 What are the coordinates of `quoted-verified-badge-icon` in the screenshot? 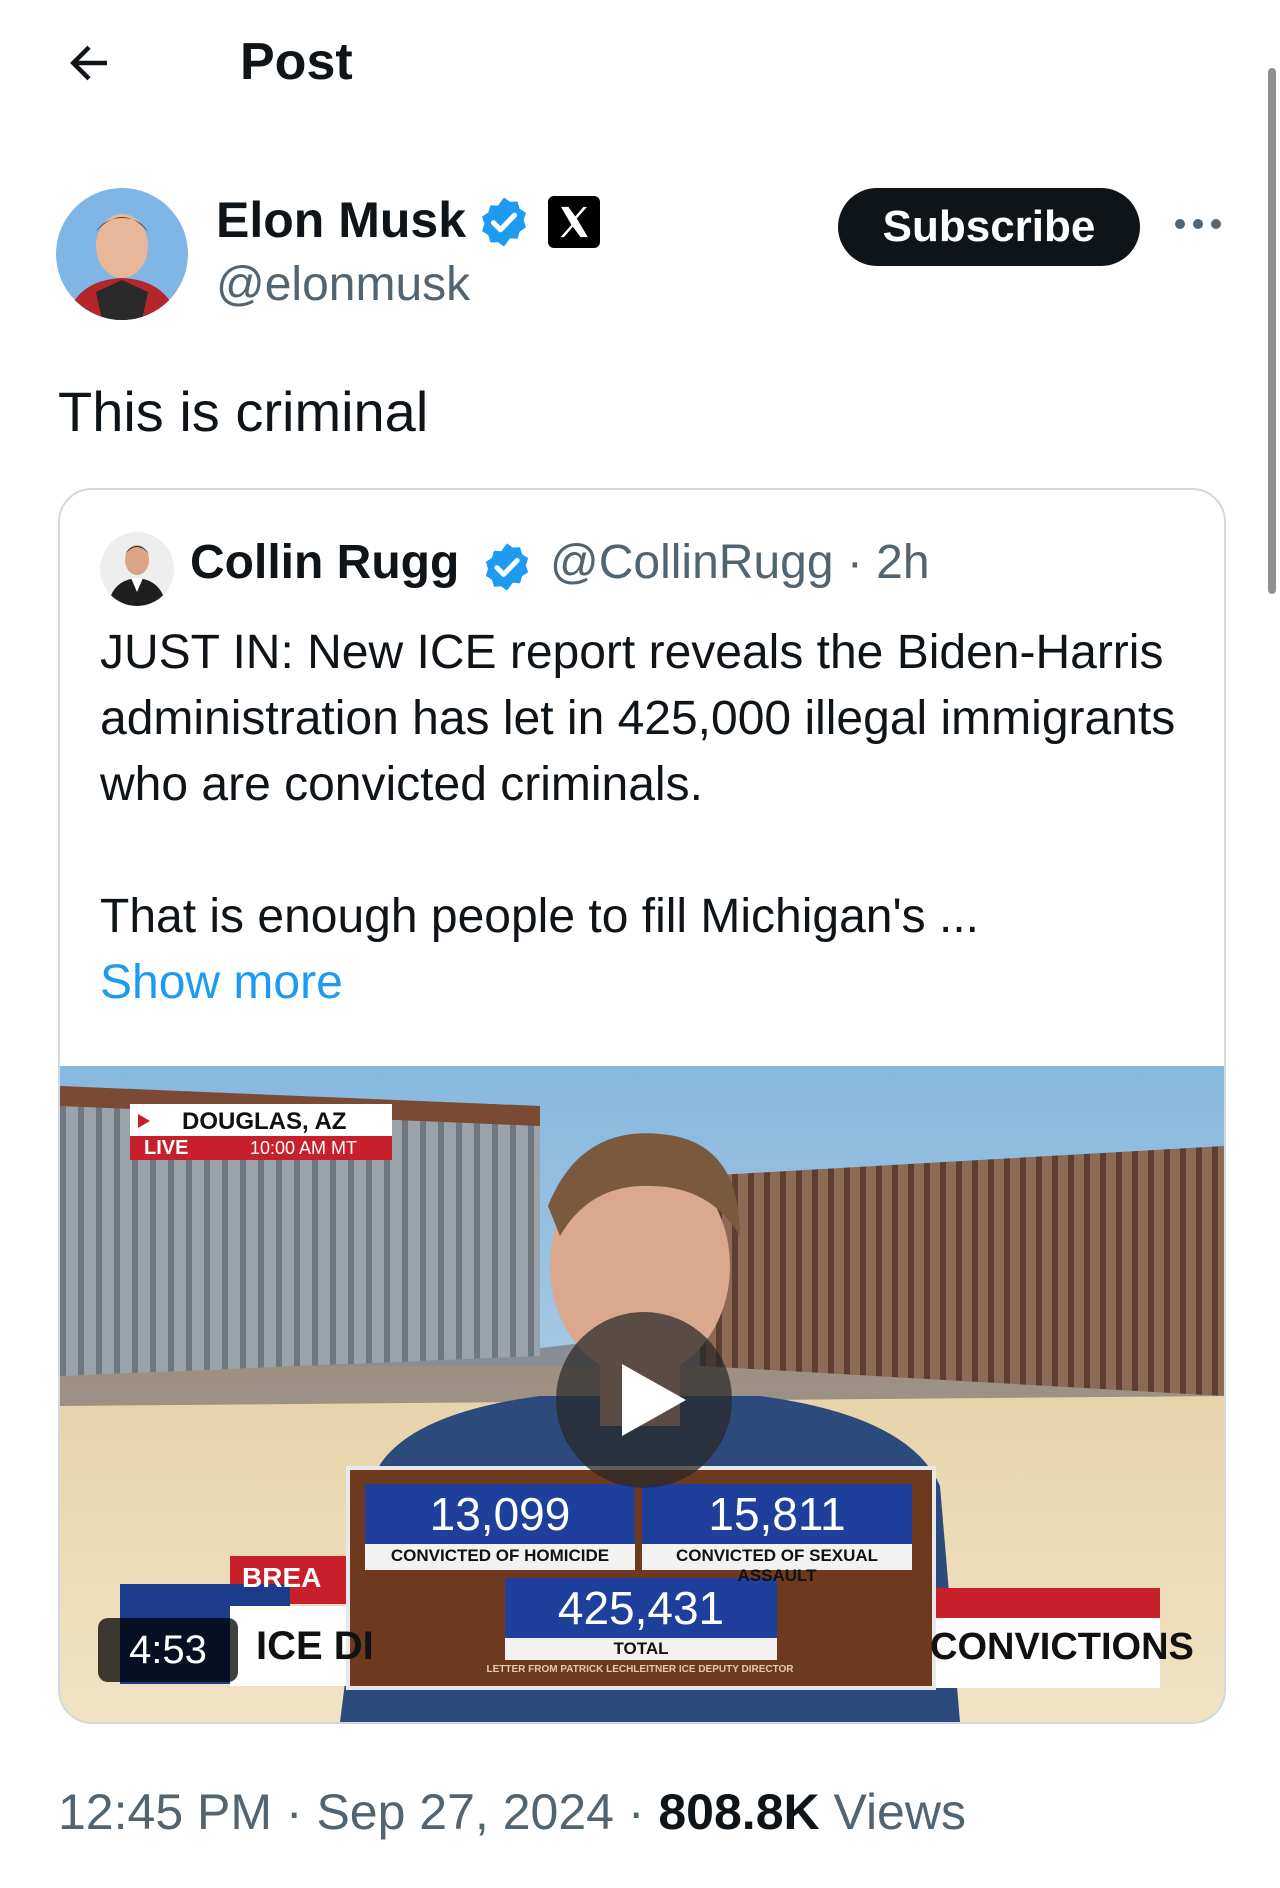 It's located at (507, 567).